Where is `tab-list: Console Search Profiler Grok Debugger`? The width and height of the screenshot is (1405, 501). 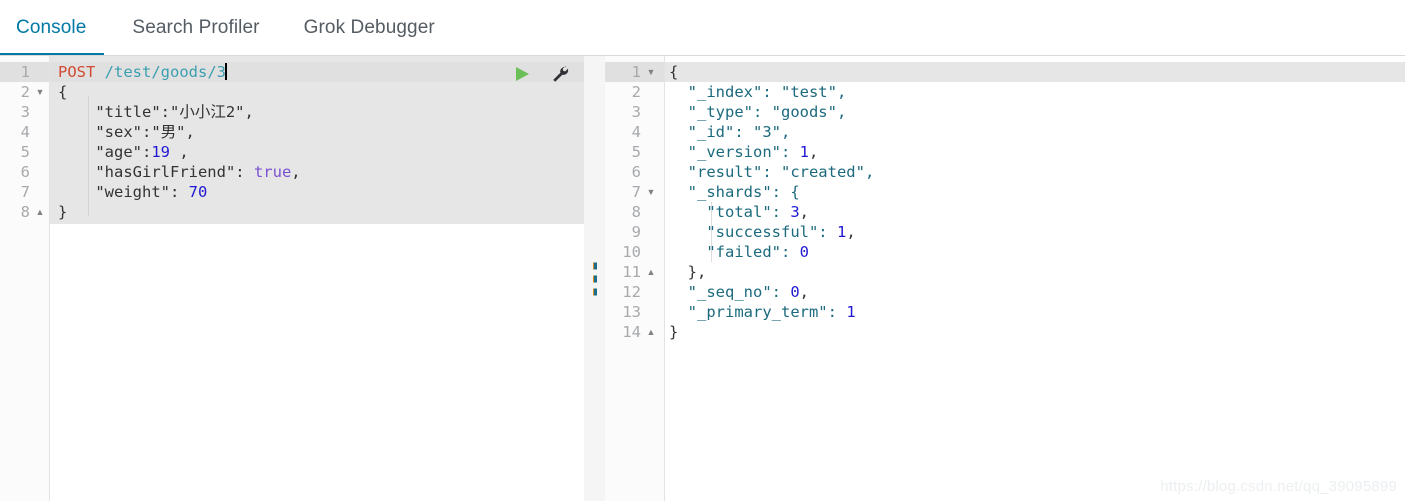 tab-list: Console Search Profiler Grok Debugger is located at coordinates (228, 27).